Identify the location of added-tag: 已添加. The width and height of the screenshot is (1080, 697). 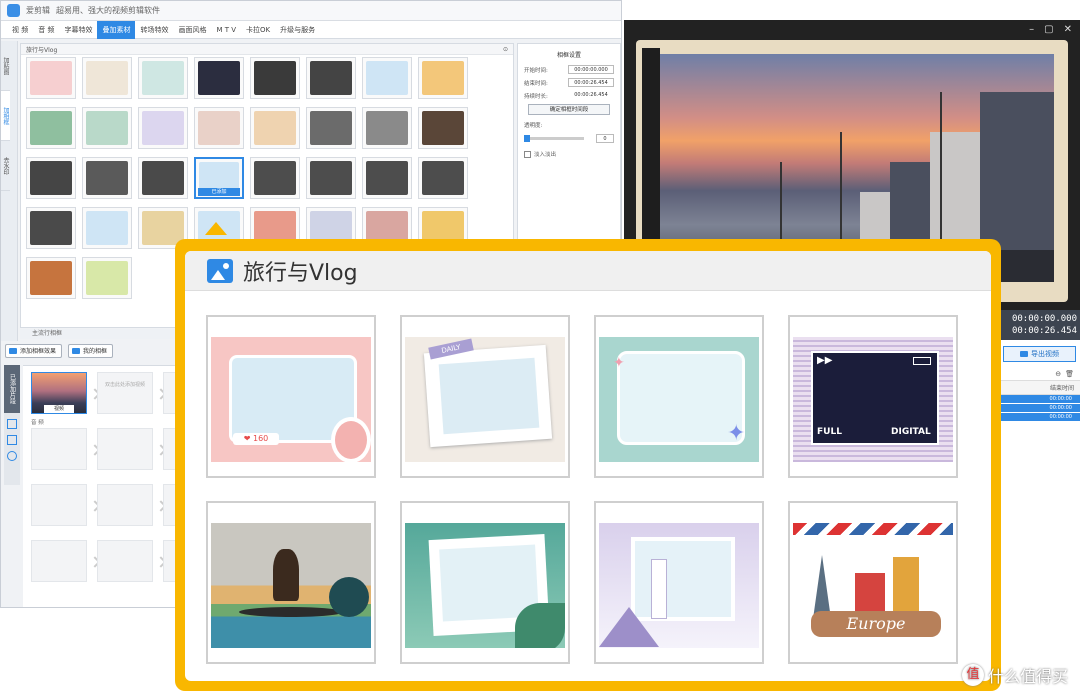
(219, 192).